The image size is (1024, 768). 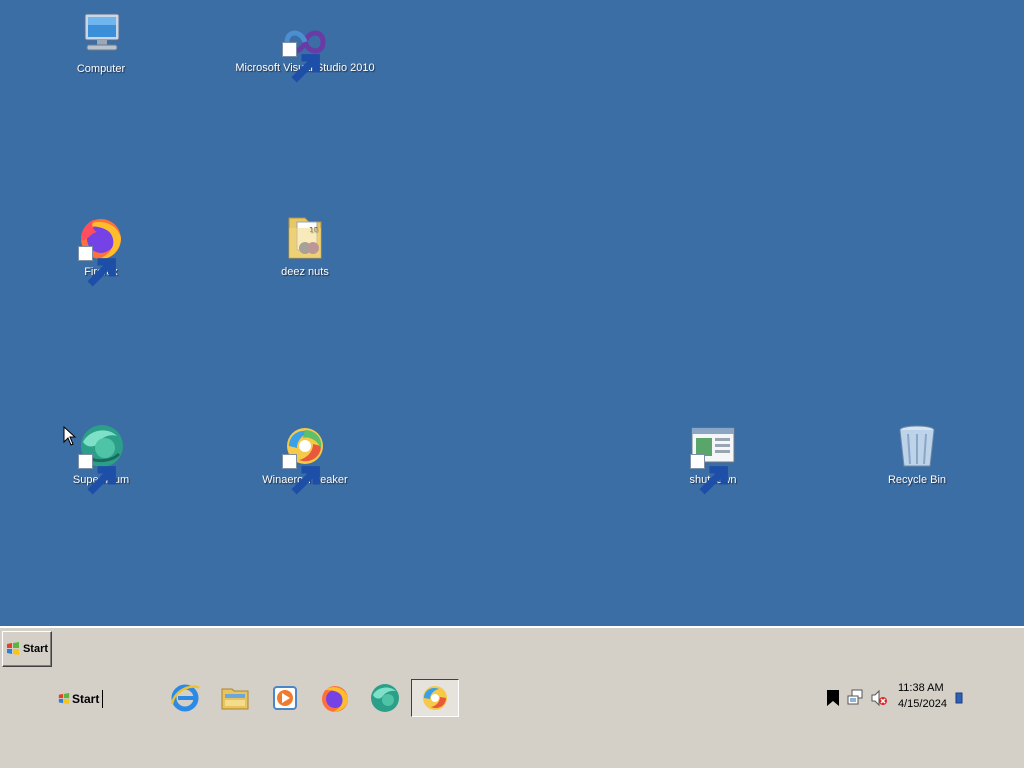 I want to click on media-player-icon, so click(x=285, y=698).